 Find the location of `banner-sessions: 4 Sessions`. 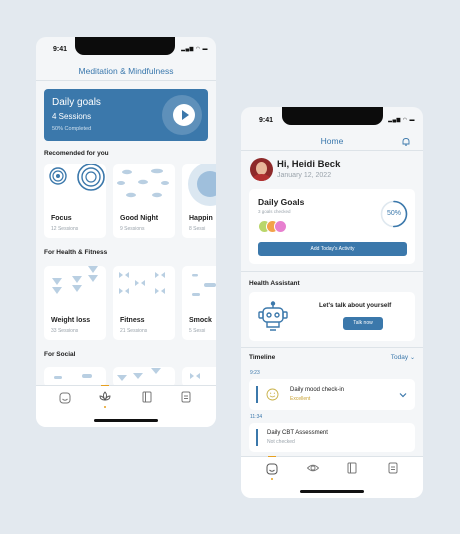

banner-sessions: 4 Sessions is located at coordinates (72, 116).